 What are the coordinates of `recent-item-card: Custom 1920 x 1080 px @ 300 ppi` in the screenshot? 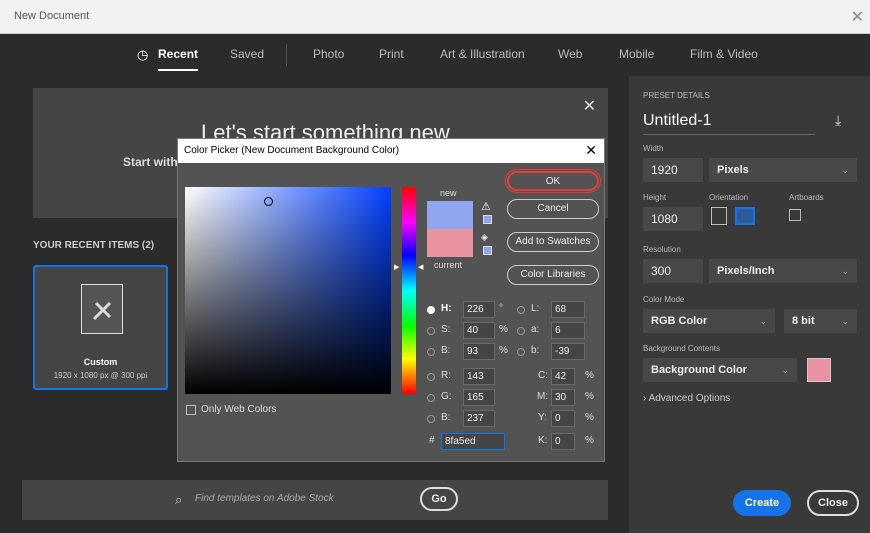 It's located at (100, 327).